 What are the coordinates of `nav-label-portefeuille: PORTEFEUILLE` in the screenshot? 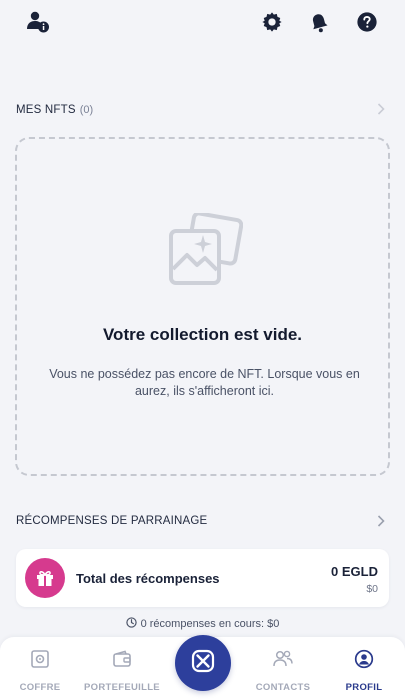 It's located at (122, 687).